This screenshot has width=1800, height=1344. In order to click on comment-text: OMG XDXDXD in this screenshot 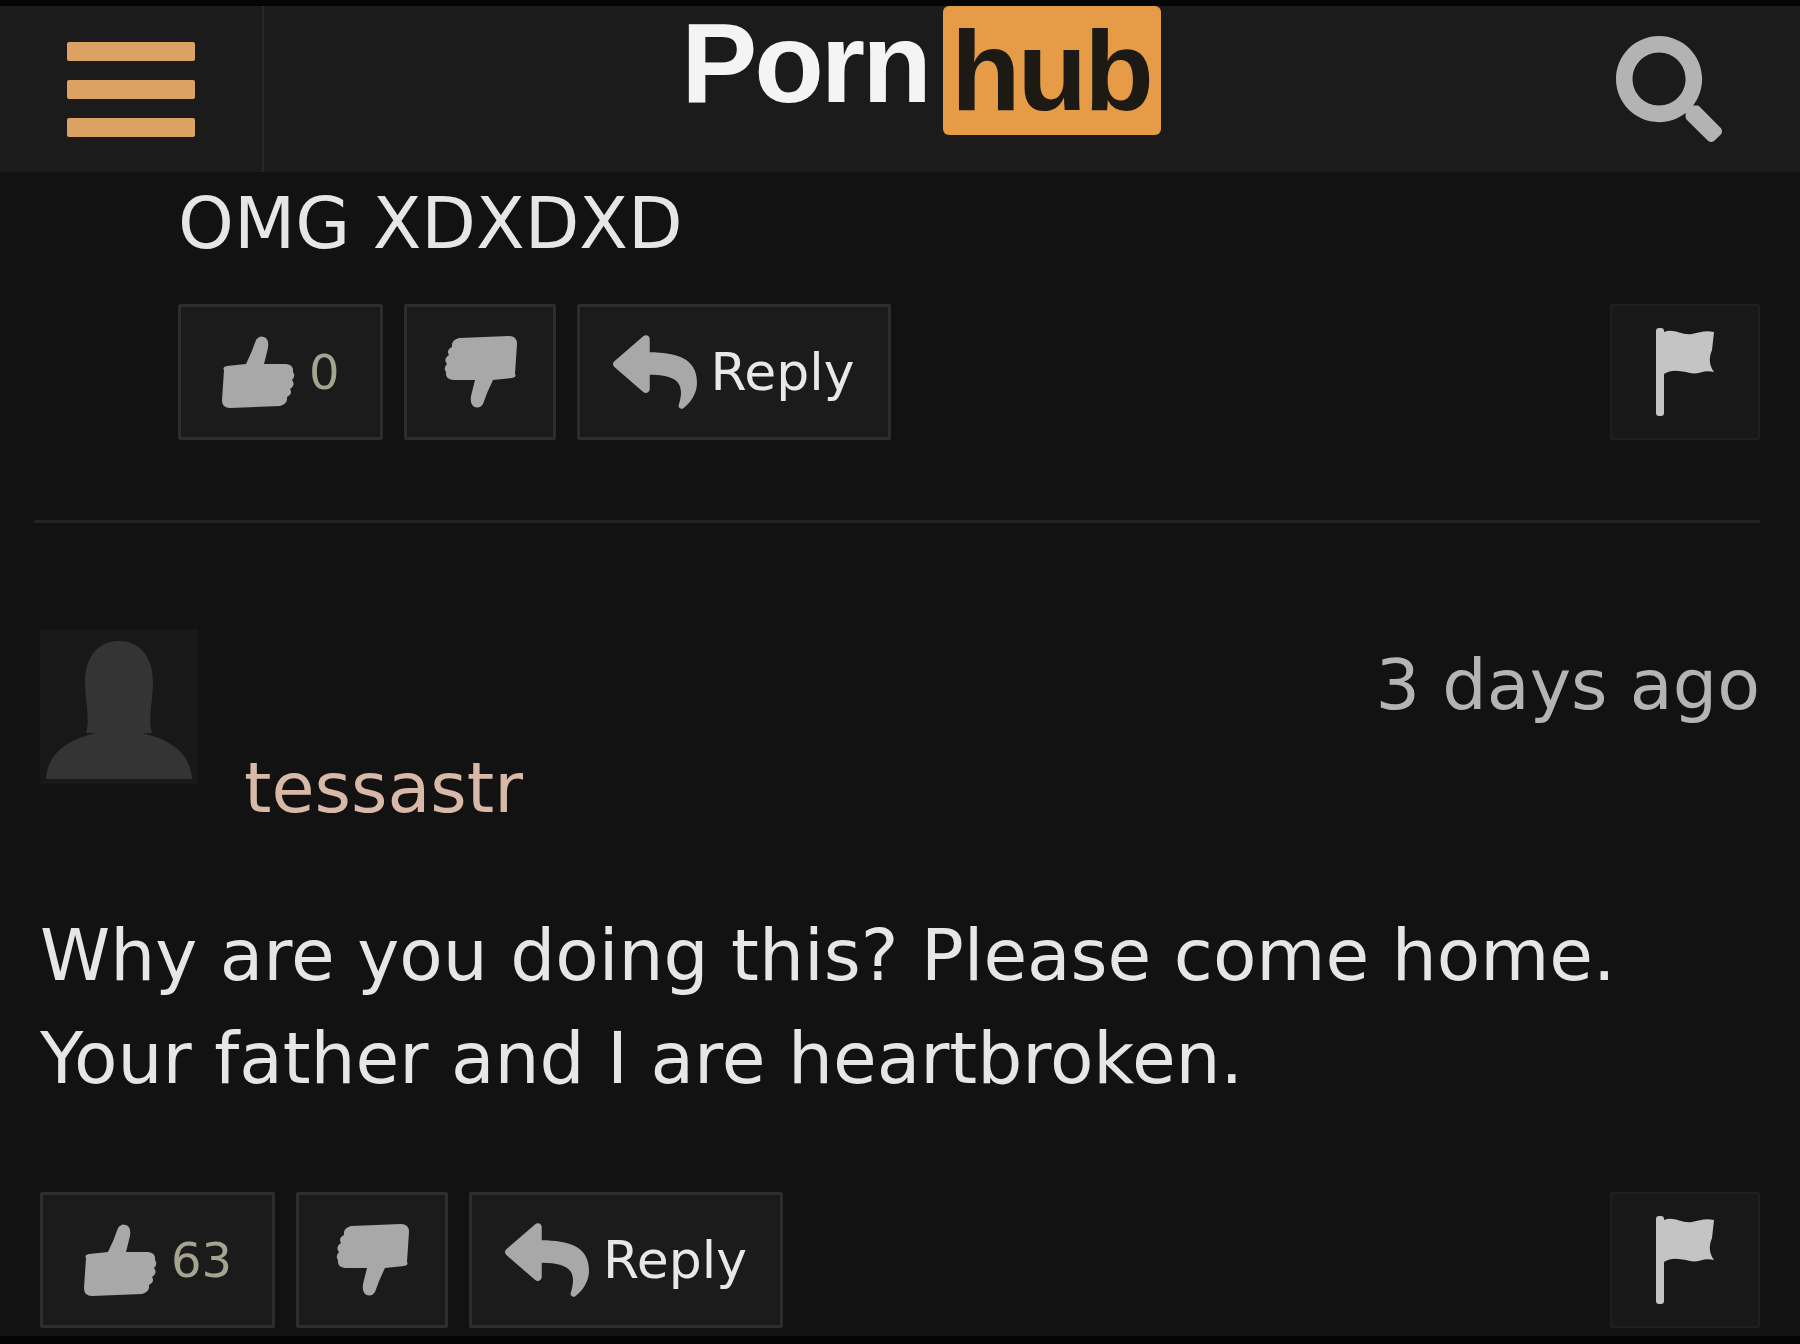, I will do `click(431, 224)`.